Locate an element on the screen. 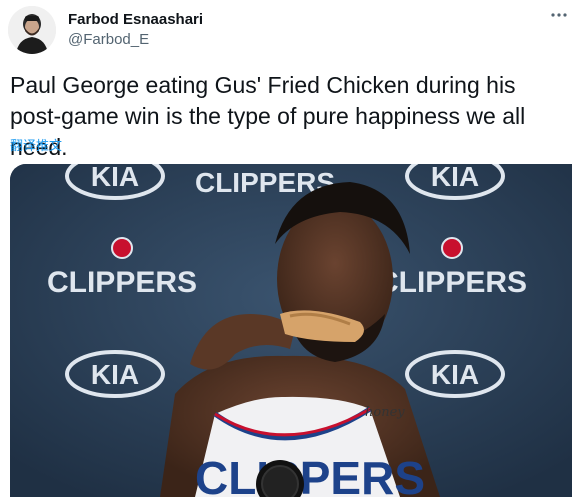 Image resolution: width=572 pixels, height=497 pixels. avatar-image is located at coordinates (32, 30).